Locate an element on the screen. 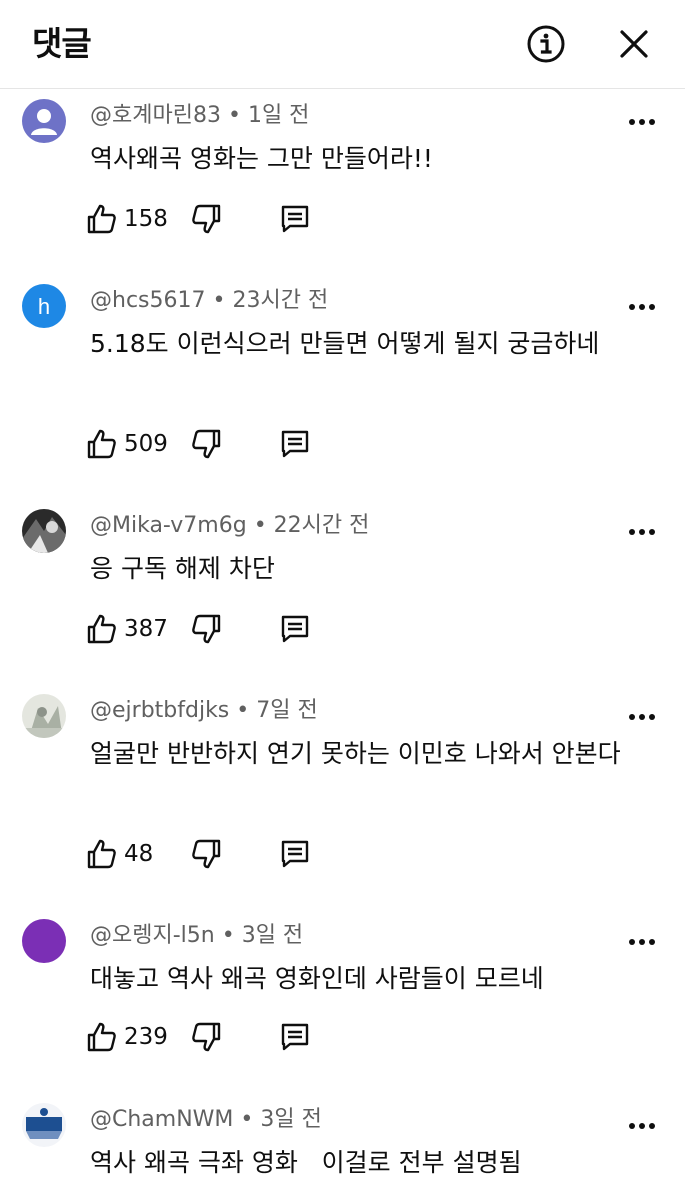  info-circle-icon is located at coordinates (546, 44).